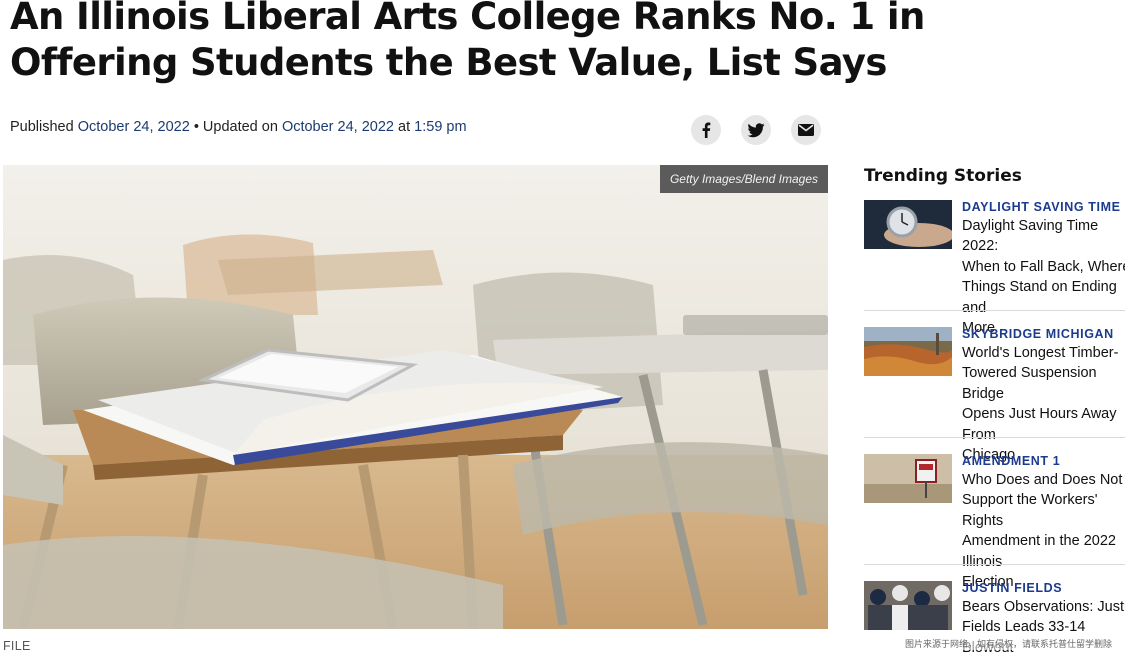 This screenshot has width=1125, height=654. What do you see at coordinates (404, 127) in the screenshot?
I see `at-label: at` at bounding box center [404, 127].